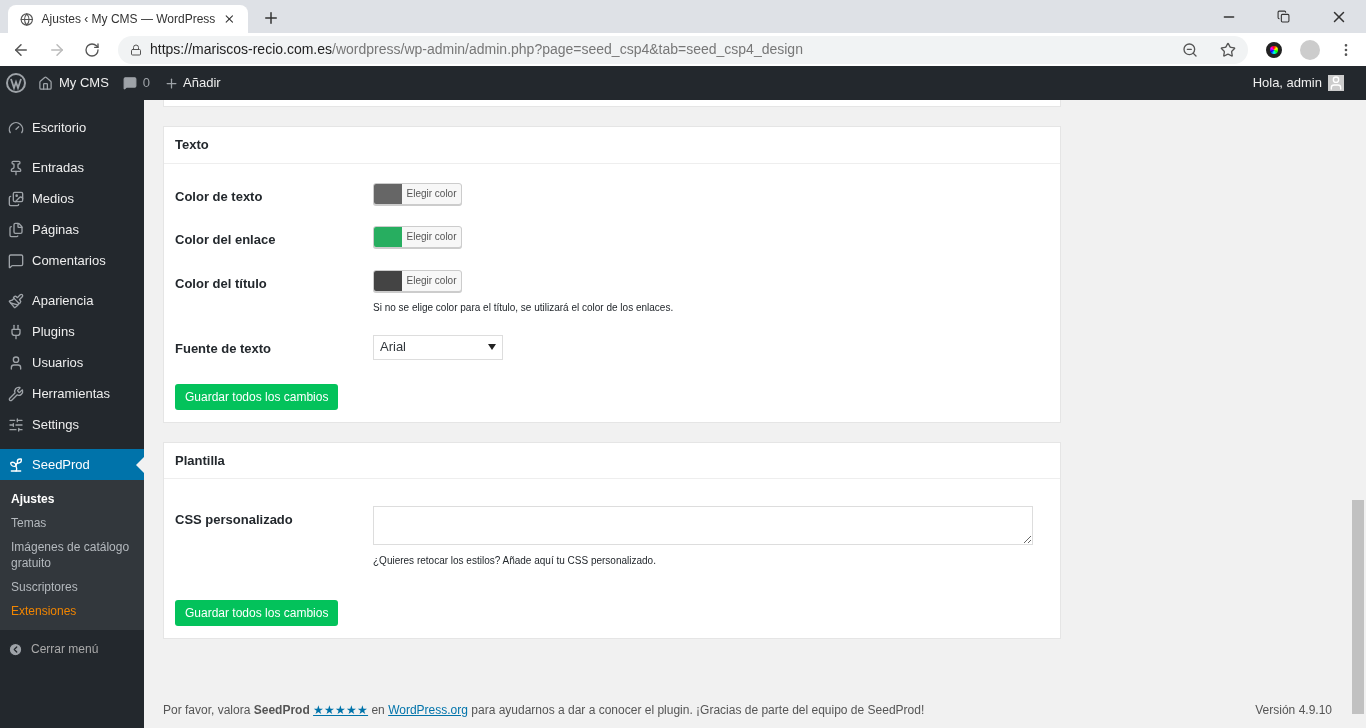 The image size is (1366, 728). What do you see at coordinates (72, 523) in the screenshot?
I see `submenu-item: Temas` at bounding box center [72, 523].